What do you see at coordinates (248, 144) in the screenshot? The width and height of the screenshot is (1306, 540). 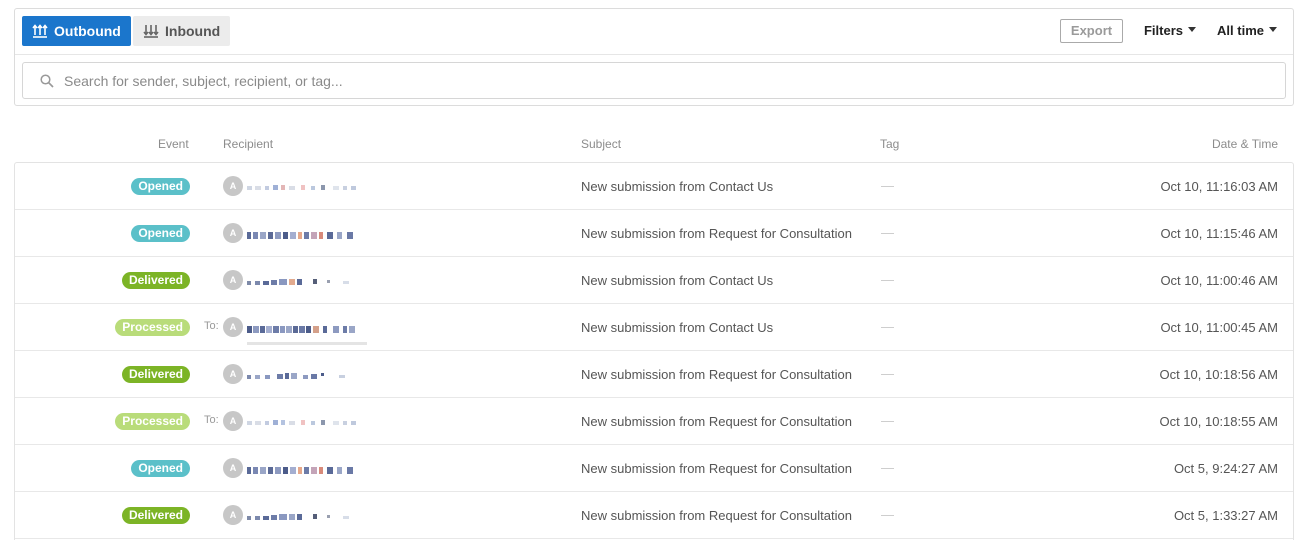 I see `column-header-recipient: Recipient` at bounding box center [248, 144].